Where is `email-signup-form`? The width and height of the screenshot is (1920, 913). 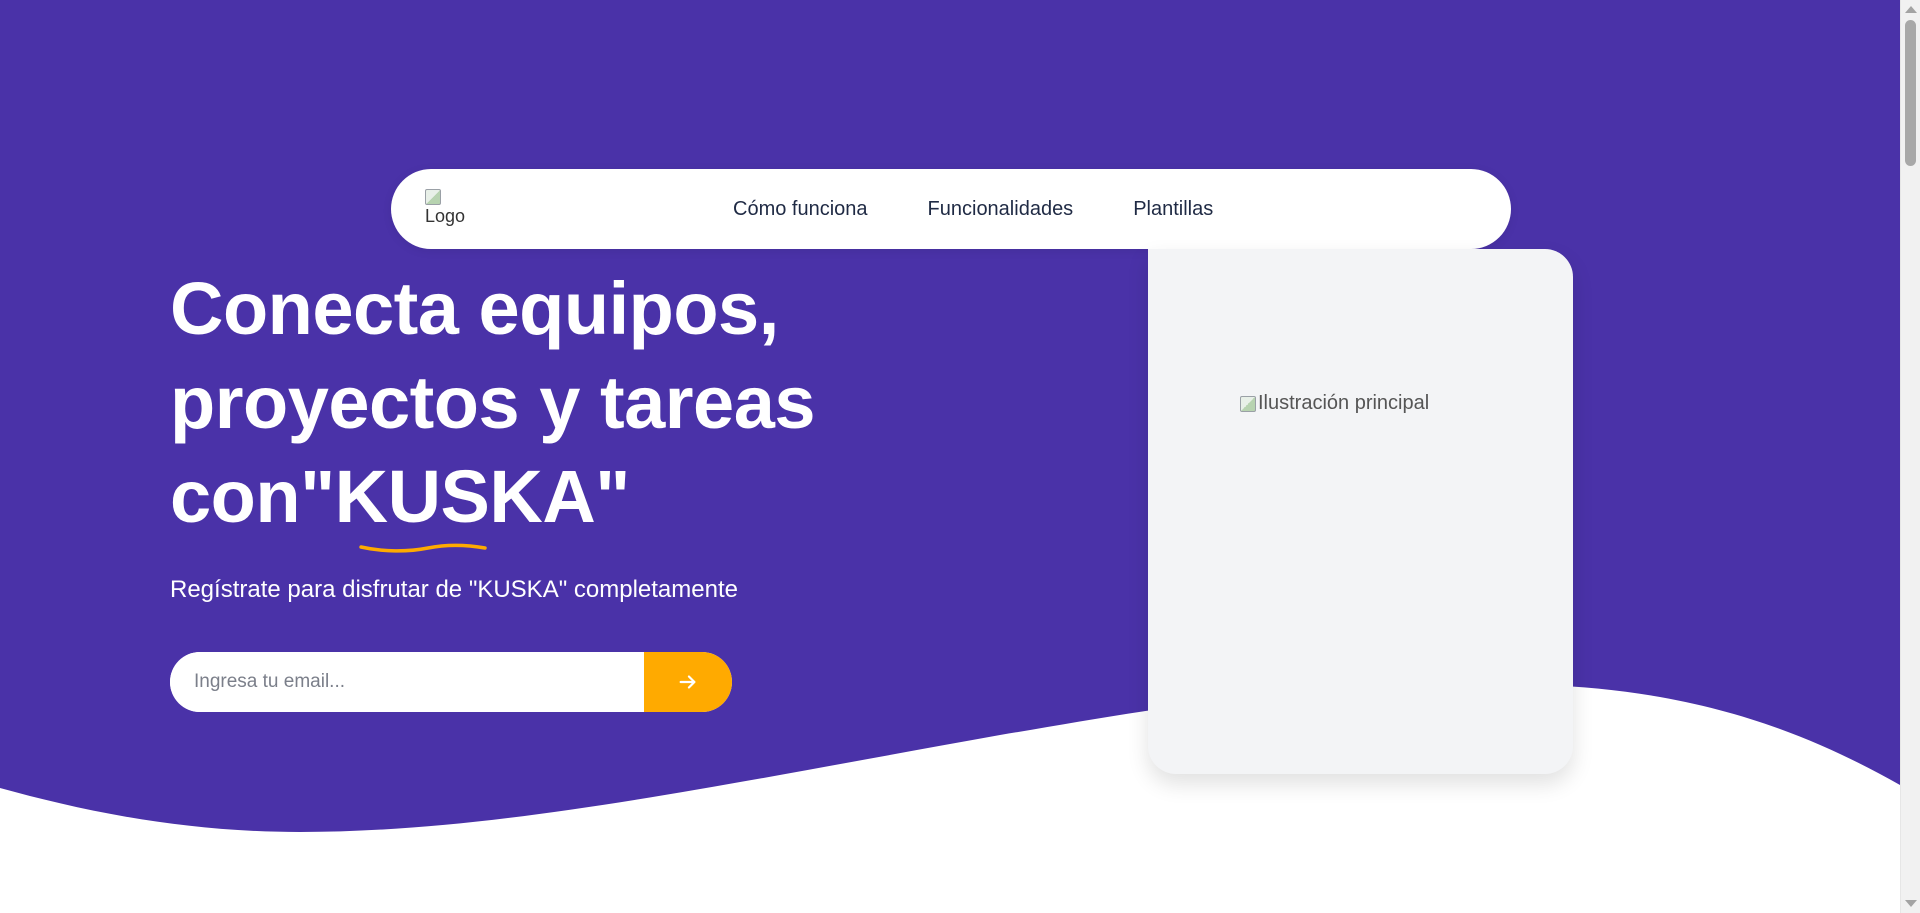 email-signup-form is located at coordinates (451, 682).